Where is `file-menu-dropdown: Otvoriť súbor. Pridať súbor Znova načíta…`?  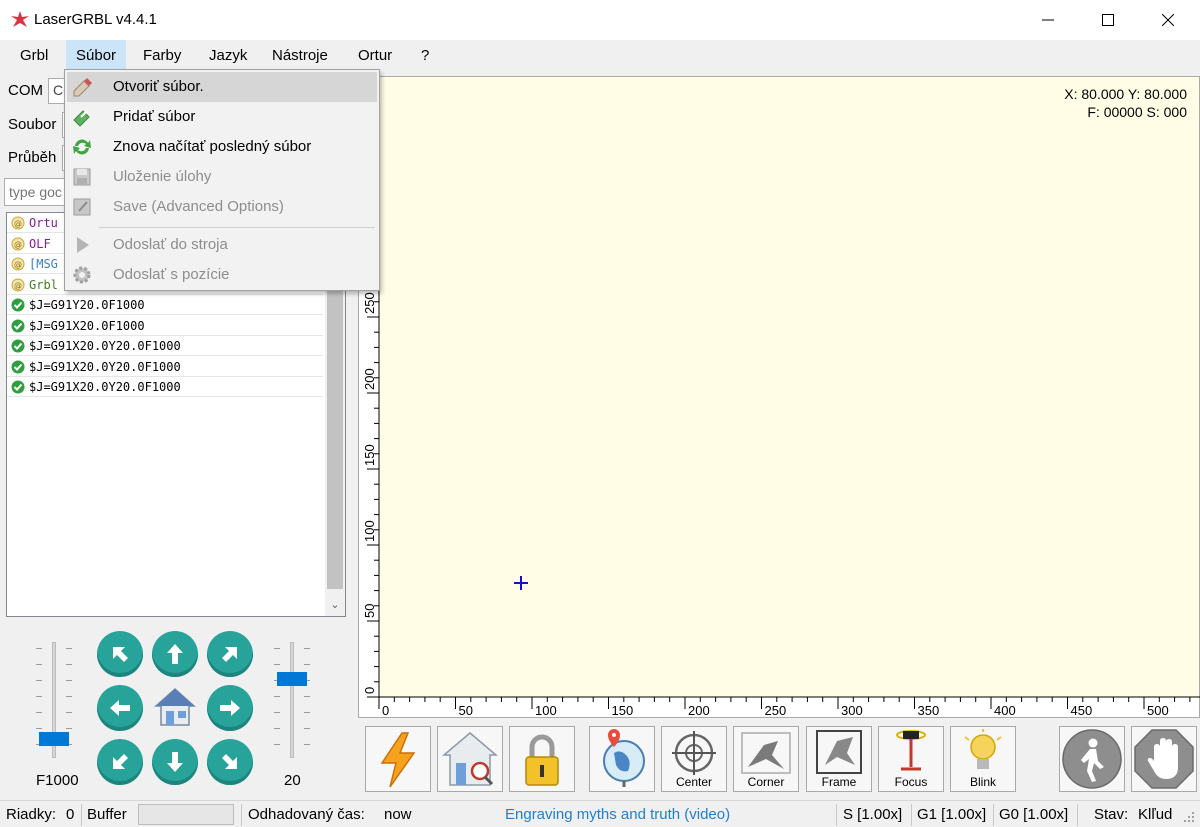 file-menu-dropdown: Otvoriť súbor. Pridať súbor Znova načíta… is located at coordinates (222, 180).